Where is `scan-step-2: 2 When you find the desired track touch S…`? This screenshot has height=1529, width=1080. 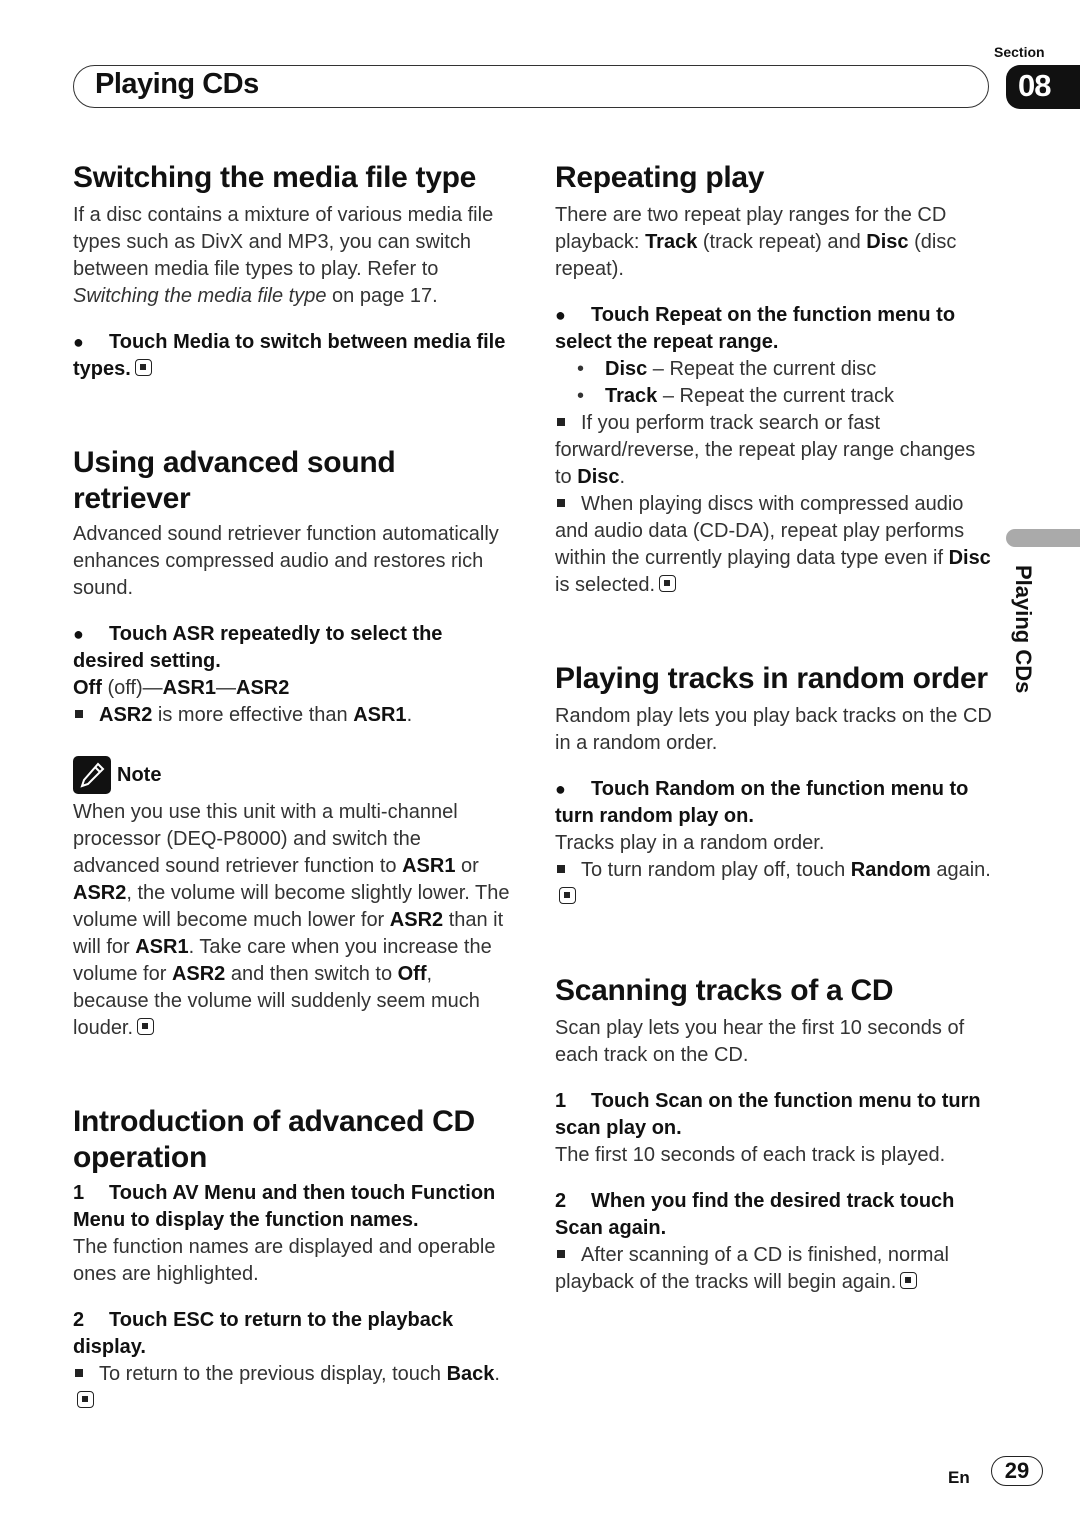 scan-step-2: 2 When you find the desired track touch S… is located at coordinates (775, 1215).